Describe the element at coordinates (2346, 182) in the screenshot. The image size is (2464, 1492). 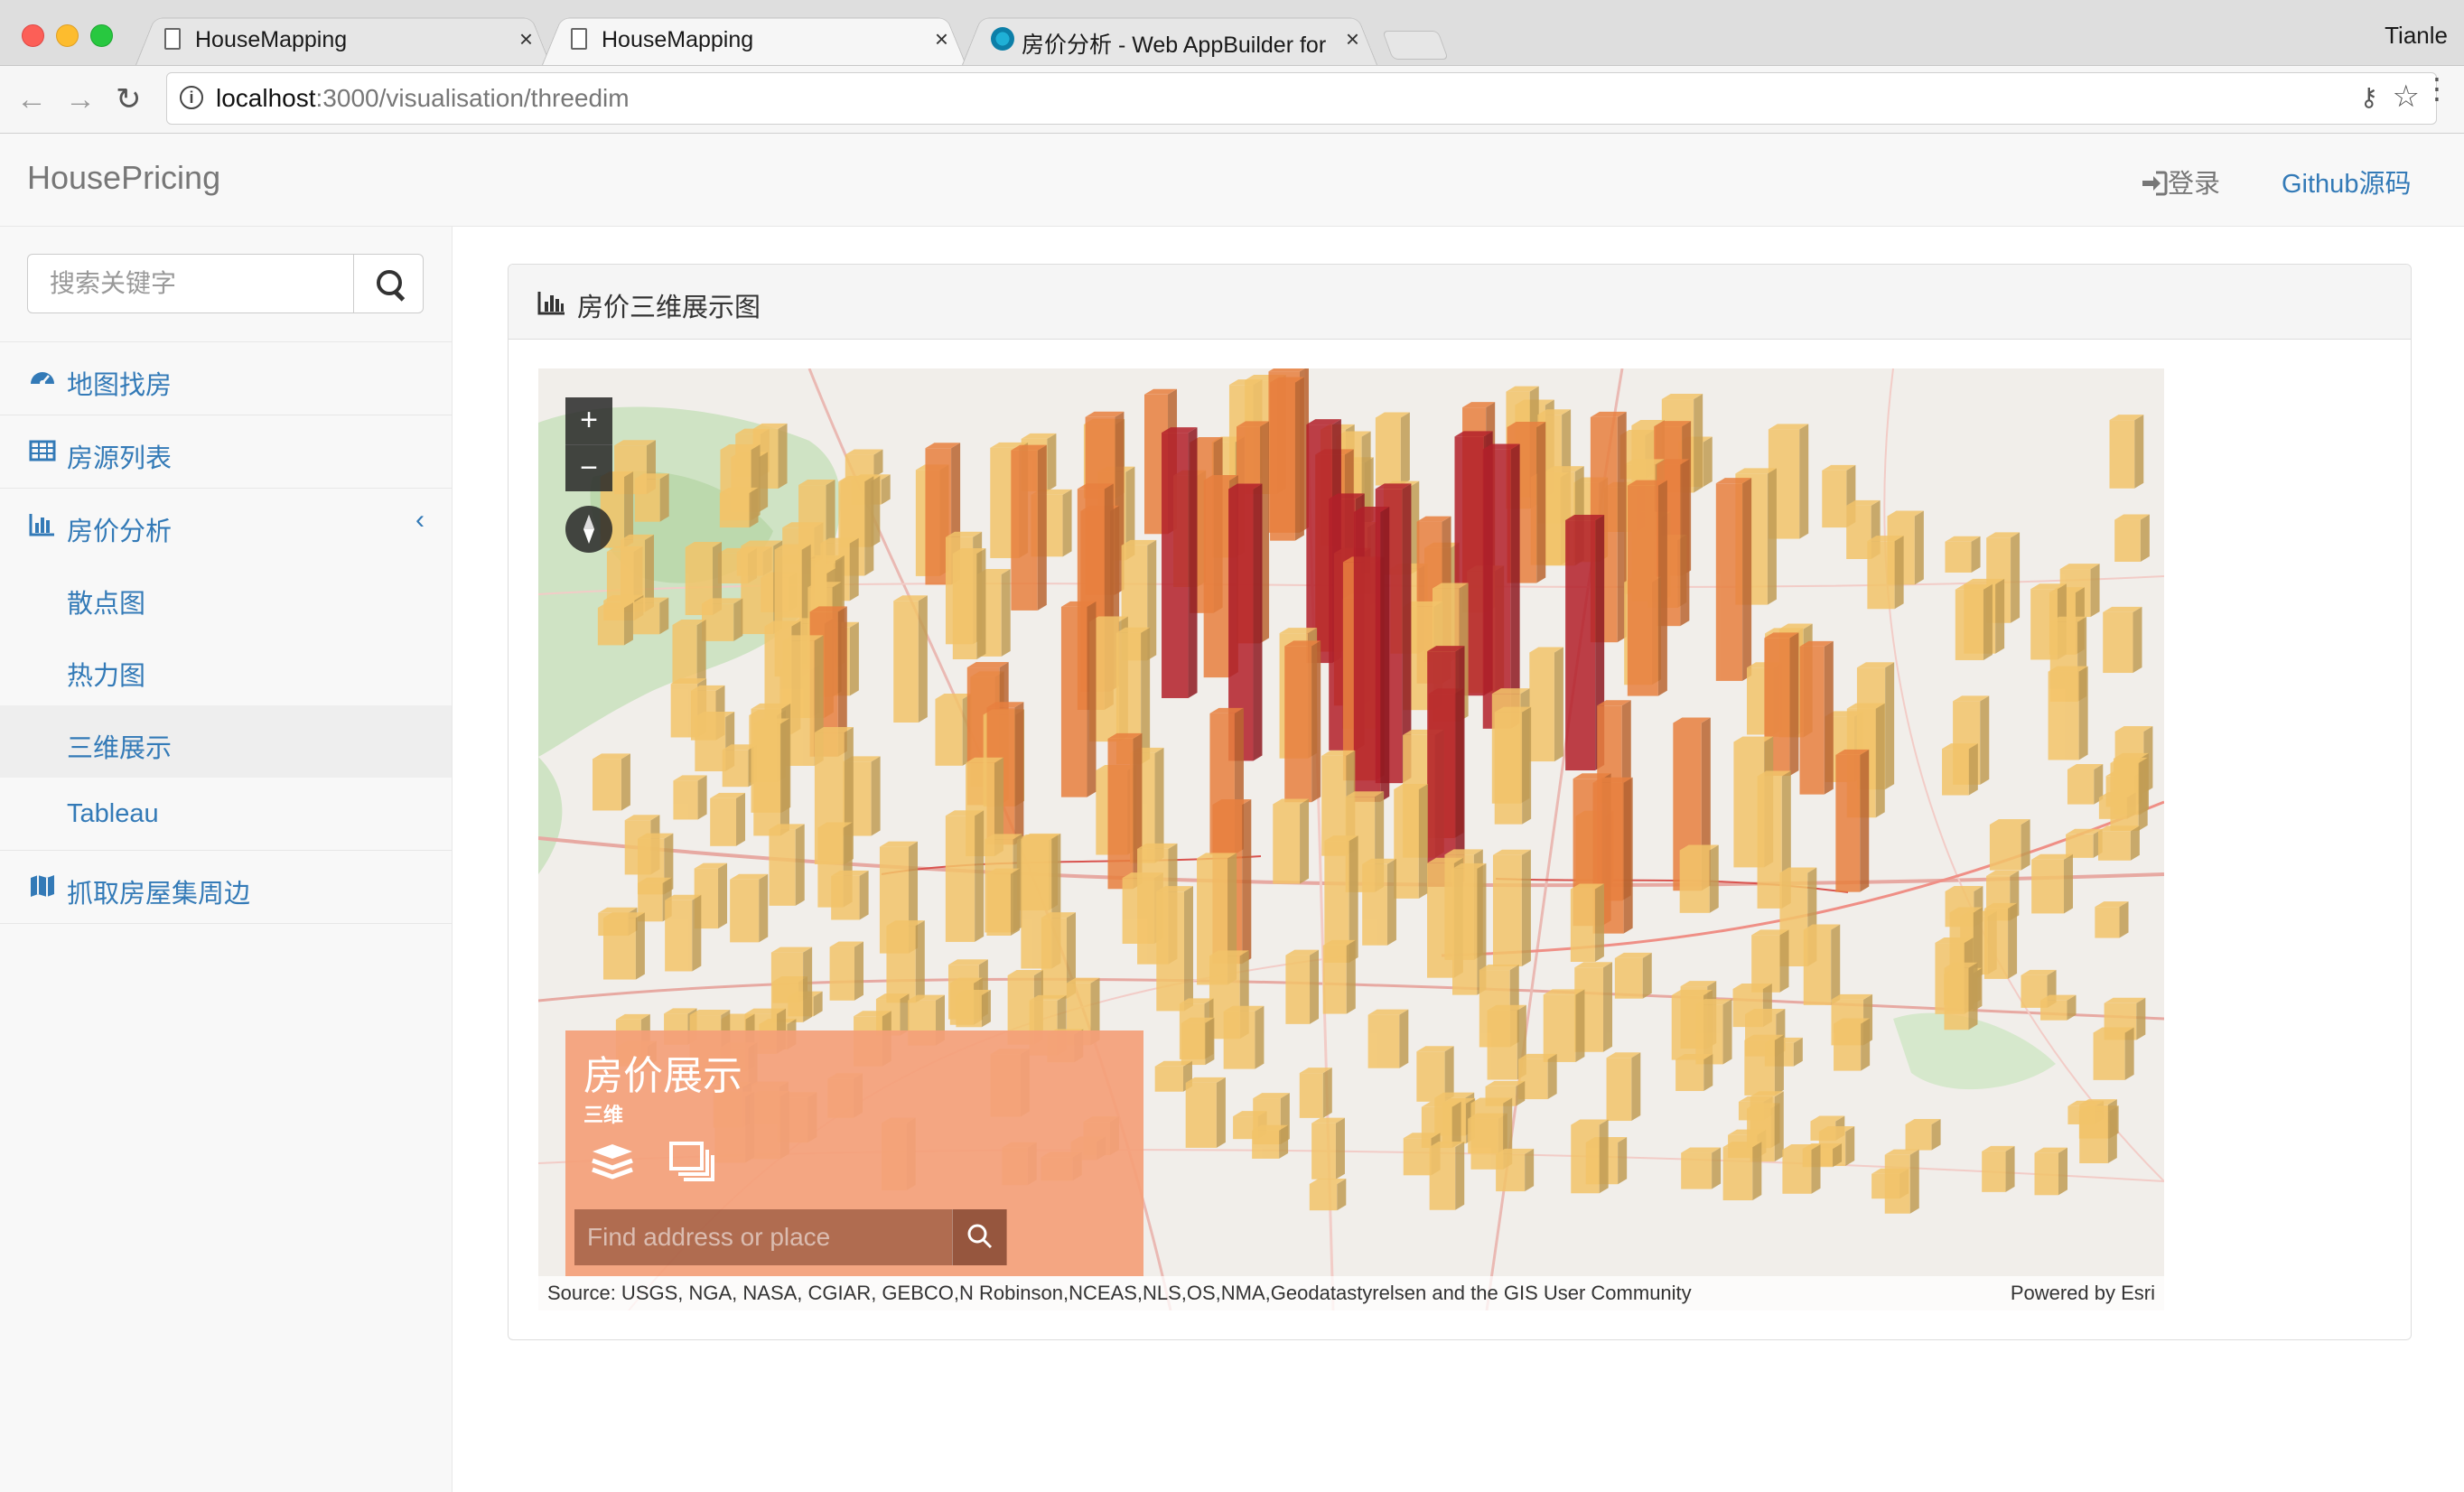
I see `github-source-link: Github源码` at that location.